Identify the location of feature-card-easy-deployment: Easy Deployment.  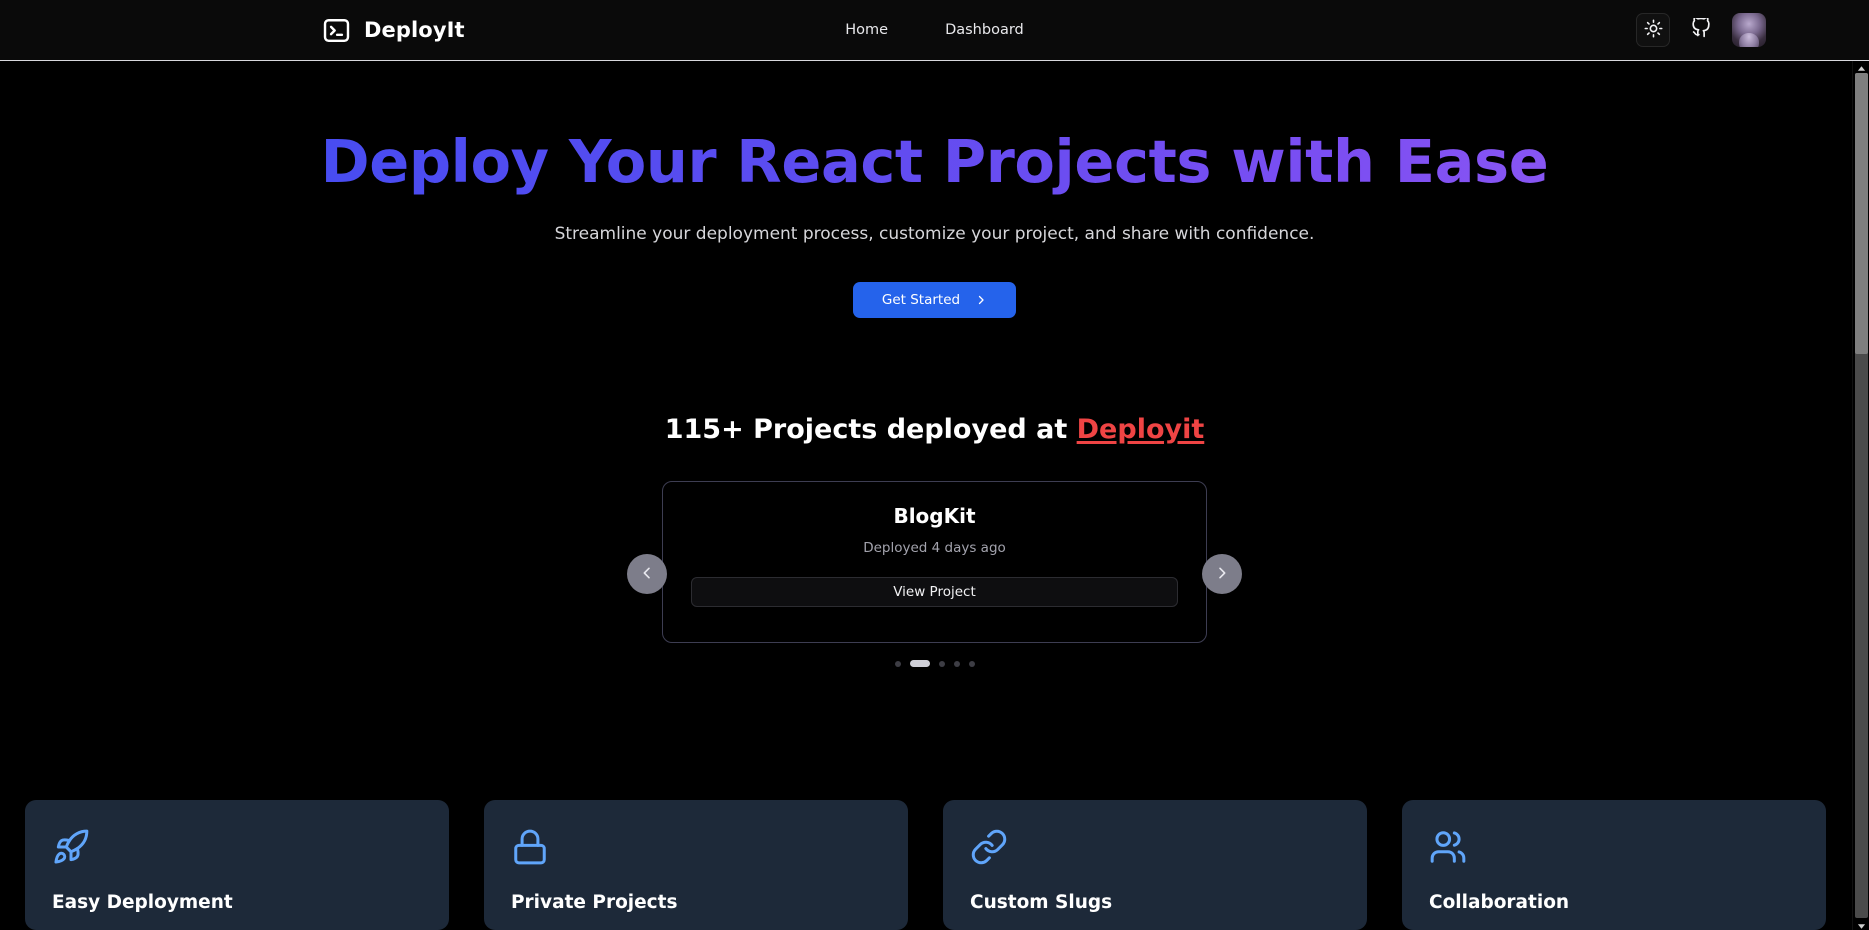
(237, 865).